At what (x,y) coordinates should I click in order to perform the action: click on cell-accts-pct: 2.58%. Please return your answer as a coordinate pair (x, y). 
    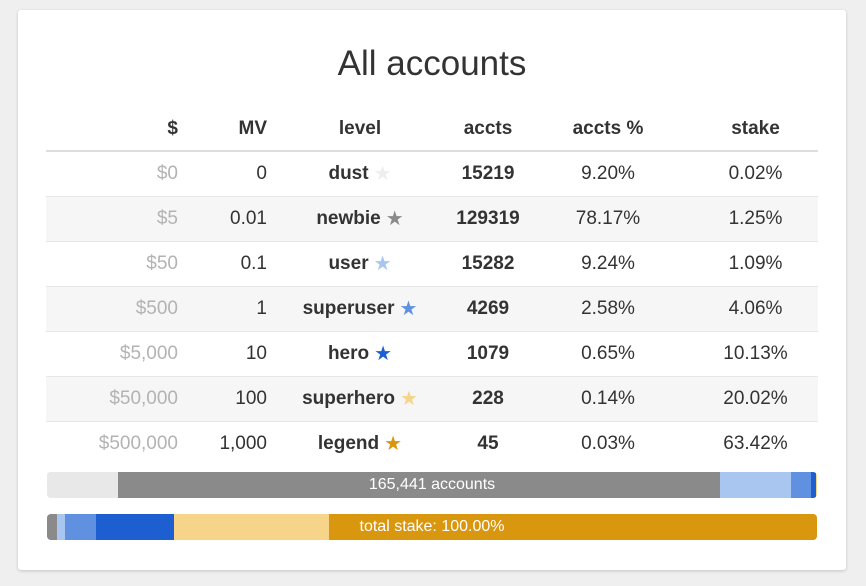
    Looking at the image, I should click on (608, 309).